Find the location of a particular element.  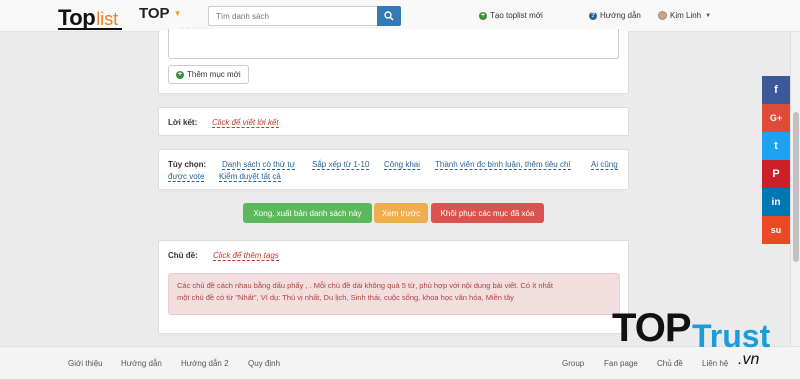

watermark-top: TOP is located at coordinates (652, 328).